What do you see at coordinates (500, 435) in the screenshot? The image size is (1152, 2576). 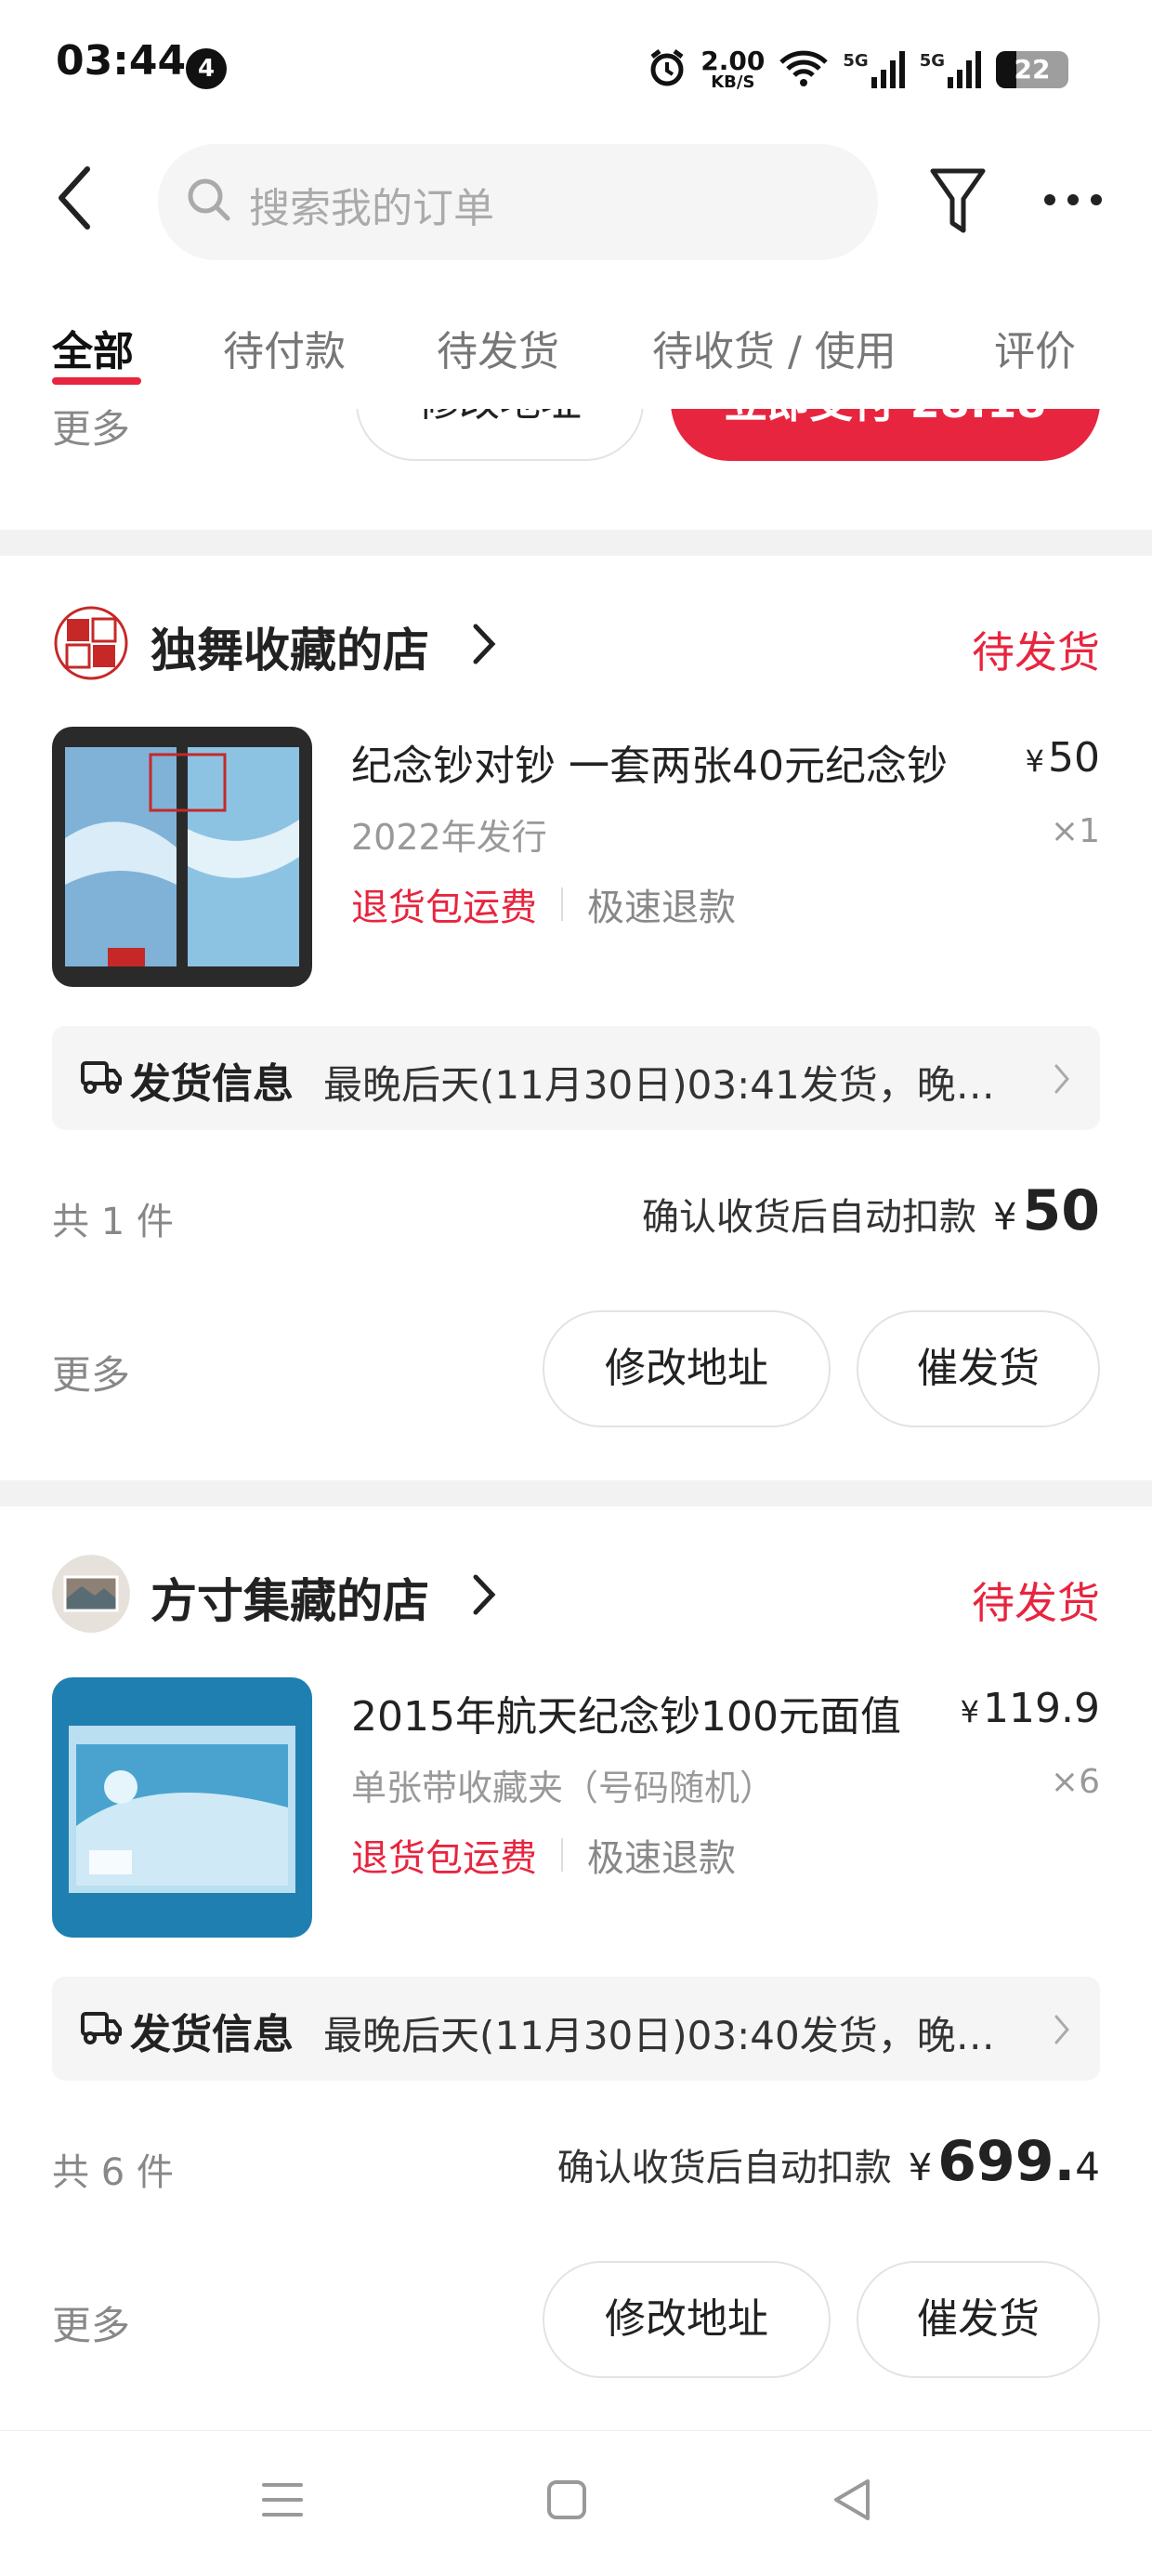 I see `partial-modify-address-button: 修改地址` at bounding box center [500, 435].